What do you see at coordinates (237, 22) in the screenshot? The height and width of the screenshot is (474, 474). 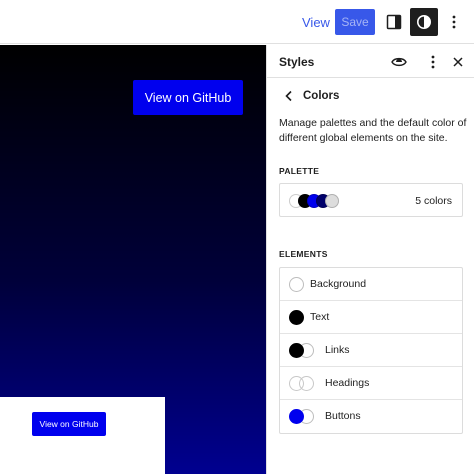 I see `top-toolbar: View Save` at bounding box center [237, 22].